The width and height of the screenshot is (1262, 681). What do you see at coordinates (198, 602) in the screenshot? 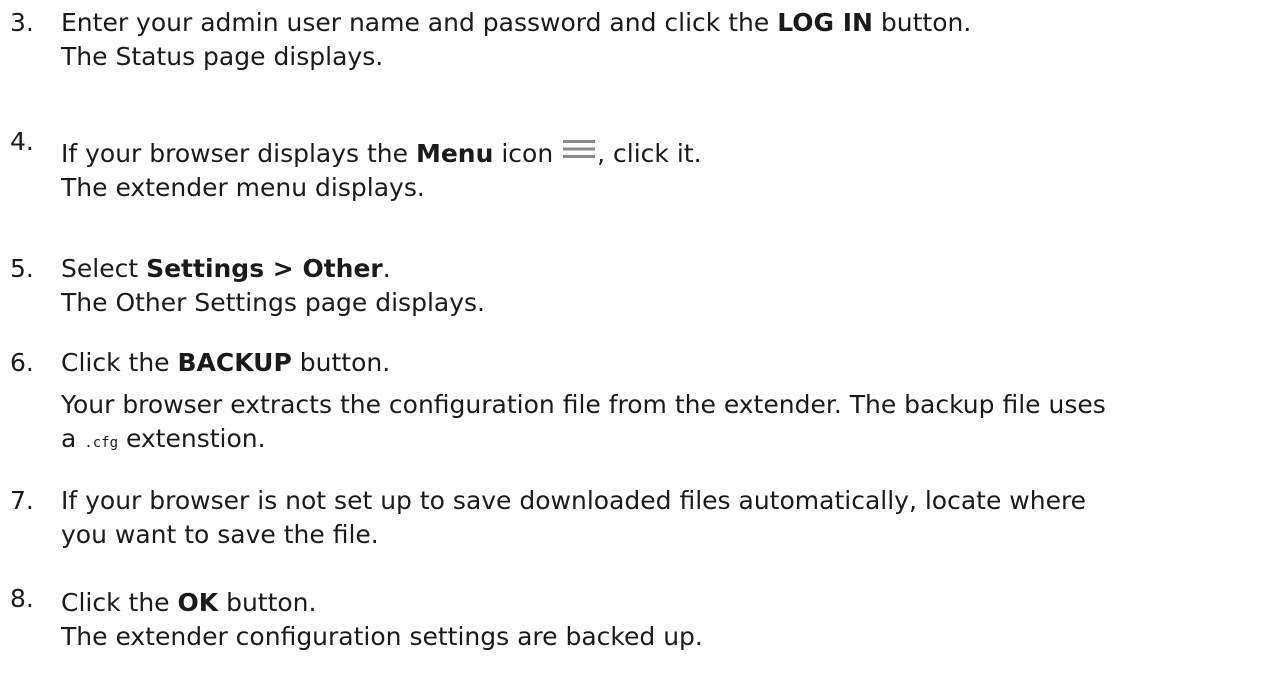
I see `button-name: OK` at bounding box center [198, 602].